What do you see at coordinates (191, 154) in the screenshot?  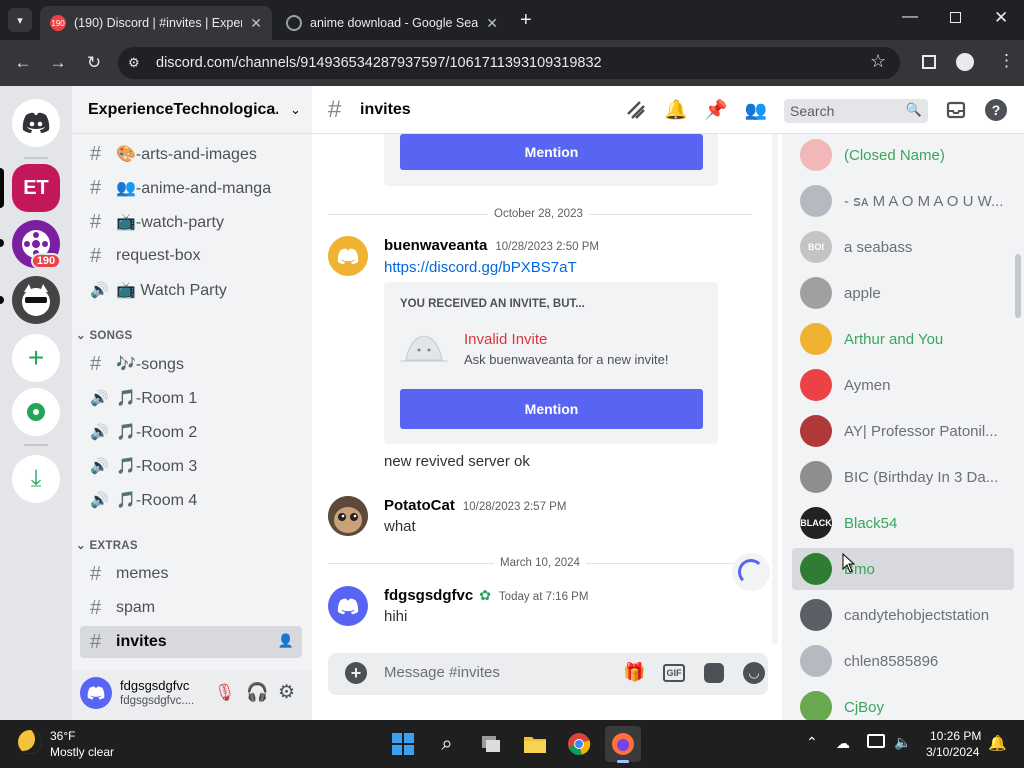 I see `channel-arts-and-images: # 🎨-arts-and-images` at bounding box center [191, 154].